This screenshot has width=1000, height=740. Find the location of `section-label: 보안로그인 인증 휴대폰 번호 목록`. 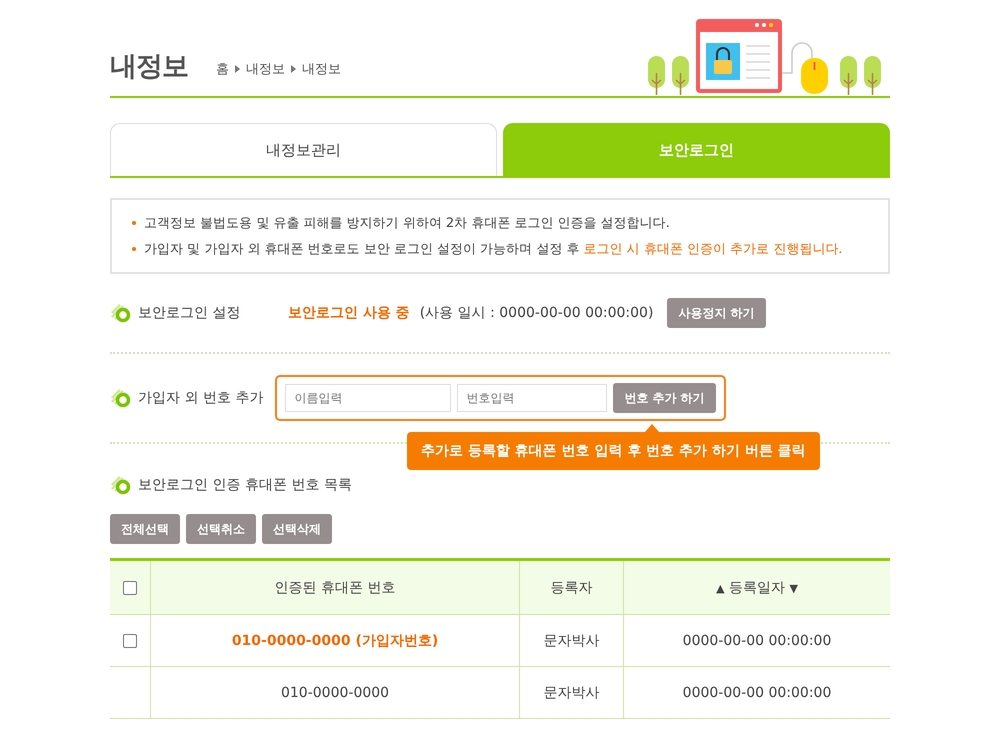

section-label: 보안로그인 인증 휴대폰 번호 목록 is located at coordinates (245, 485).